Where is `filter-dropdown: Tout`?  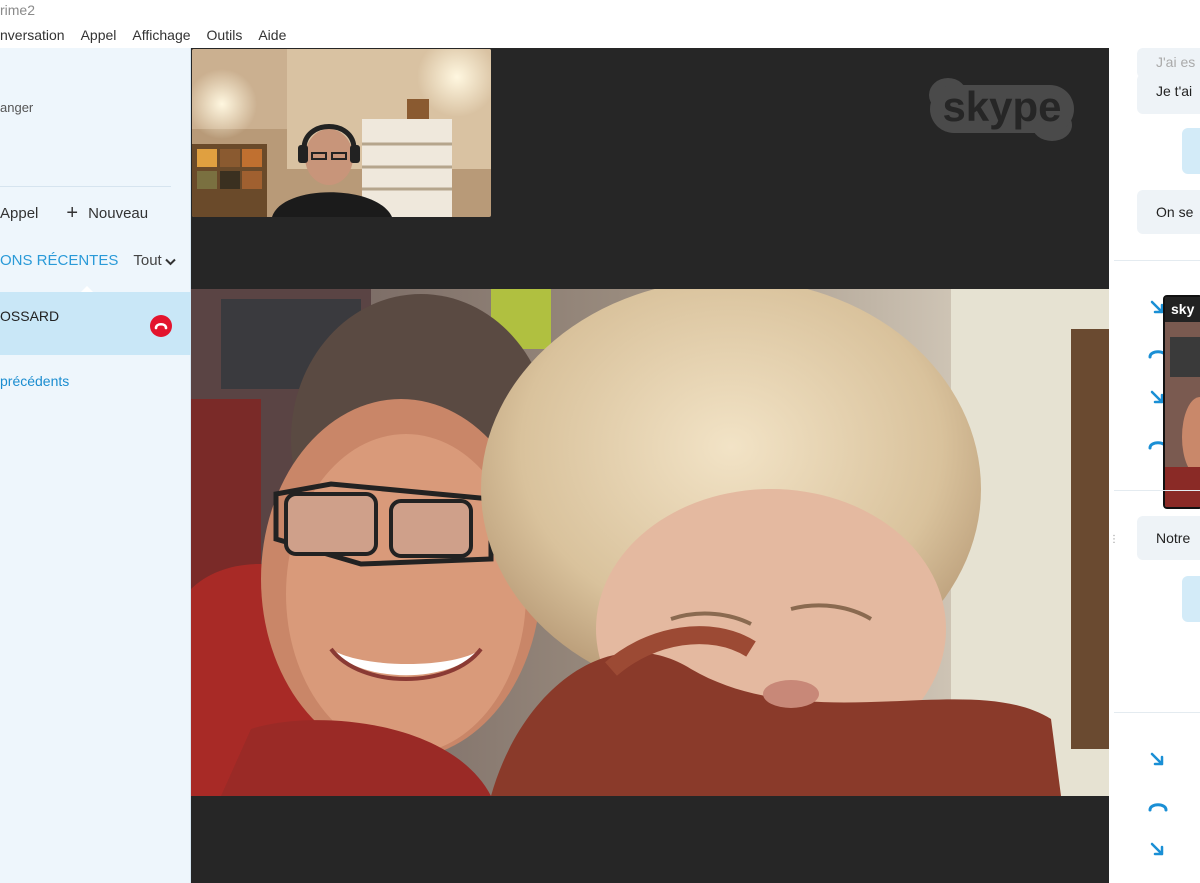 filter-dropdown: Tout is located at coordinates (154, 260).